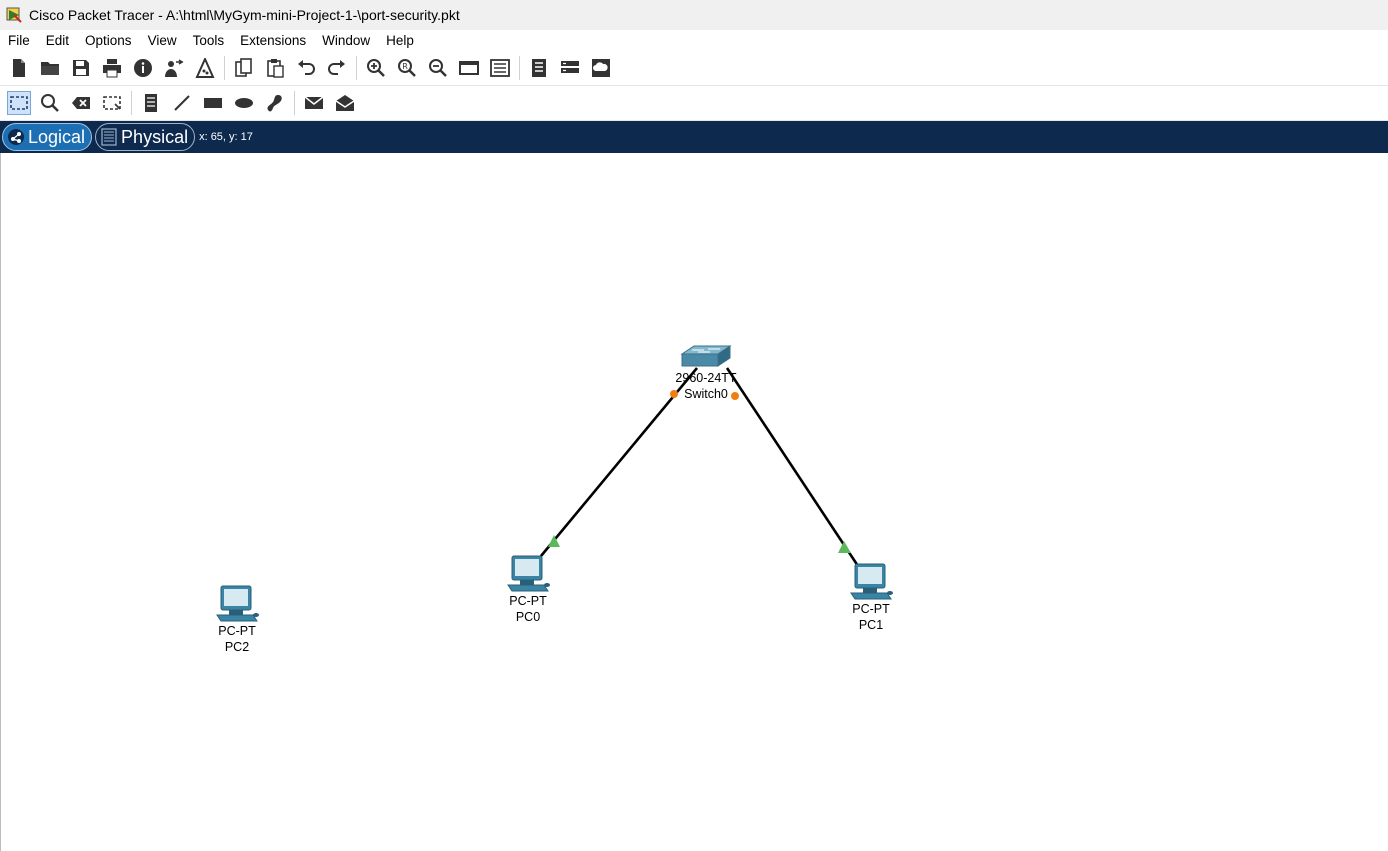 The image size is (1388, 851). I want to click on zoom-out-icon, so click(438, 68).